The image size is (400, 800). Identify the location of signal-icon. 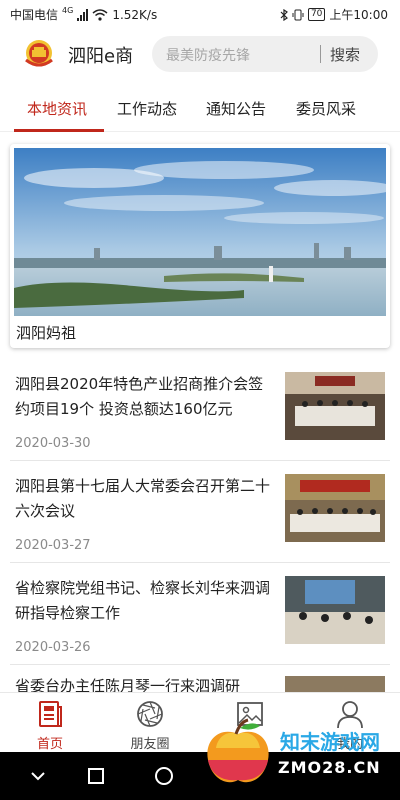
(83, 14).